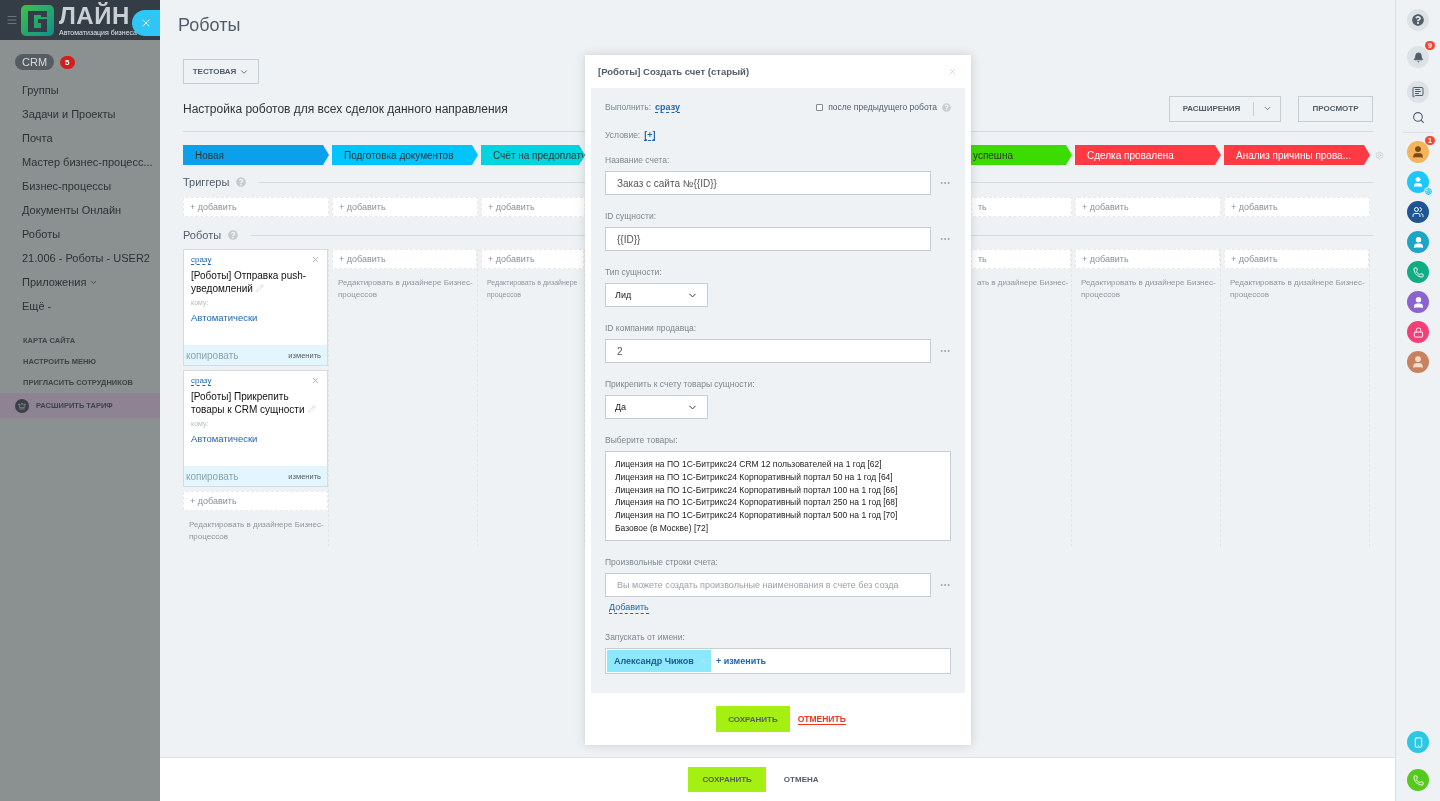 The height and width of the screenshot is (801, 1440). What do you see at coordinates (778, 464) in the screenshot?
I see `list-option: Лицензия на ПО 1С-Битрикс24 CRM 12 пользователей на 1 год [62]` at bounding box center [778, 464].